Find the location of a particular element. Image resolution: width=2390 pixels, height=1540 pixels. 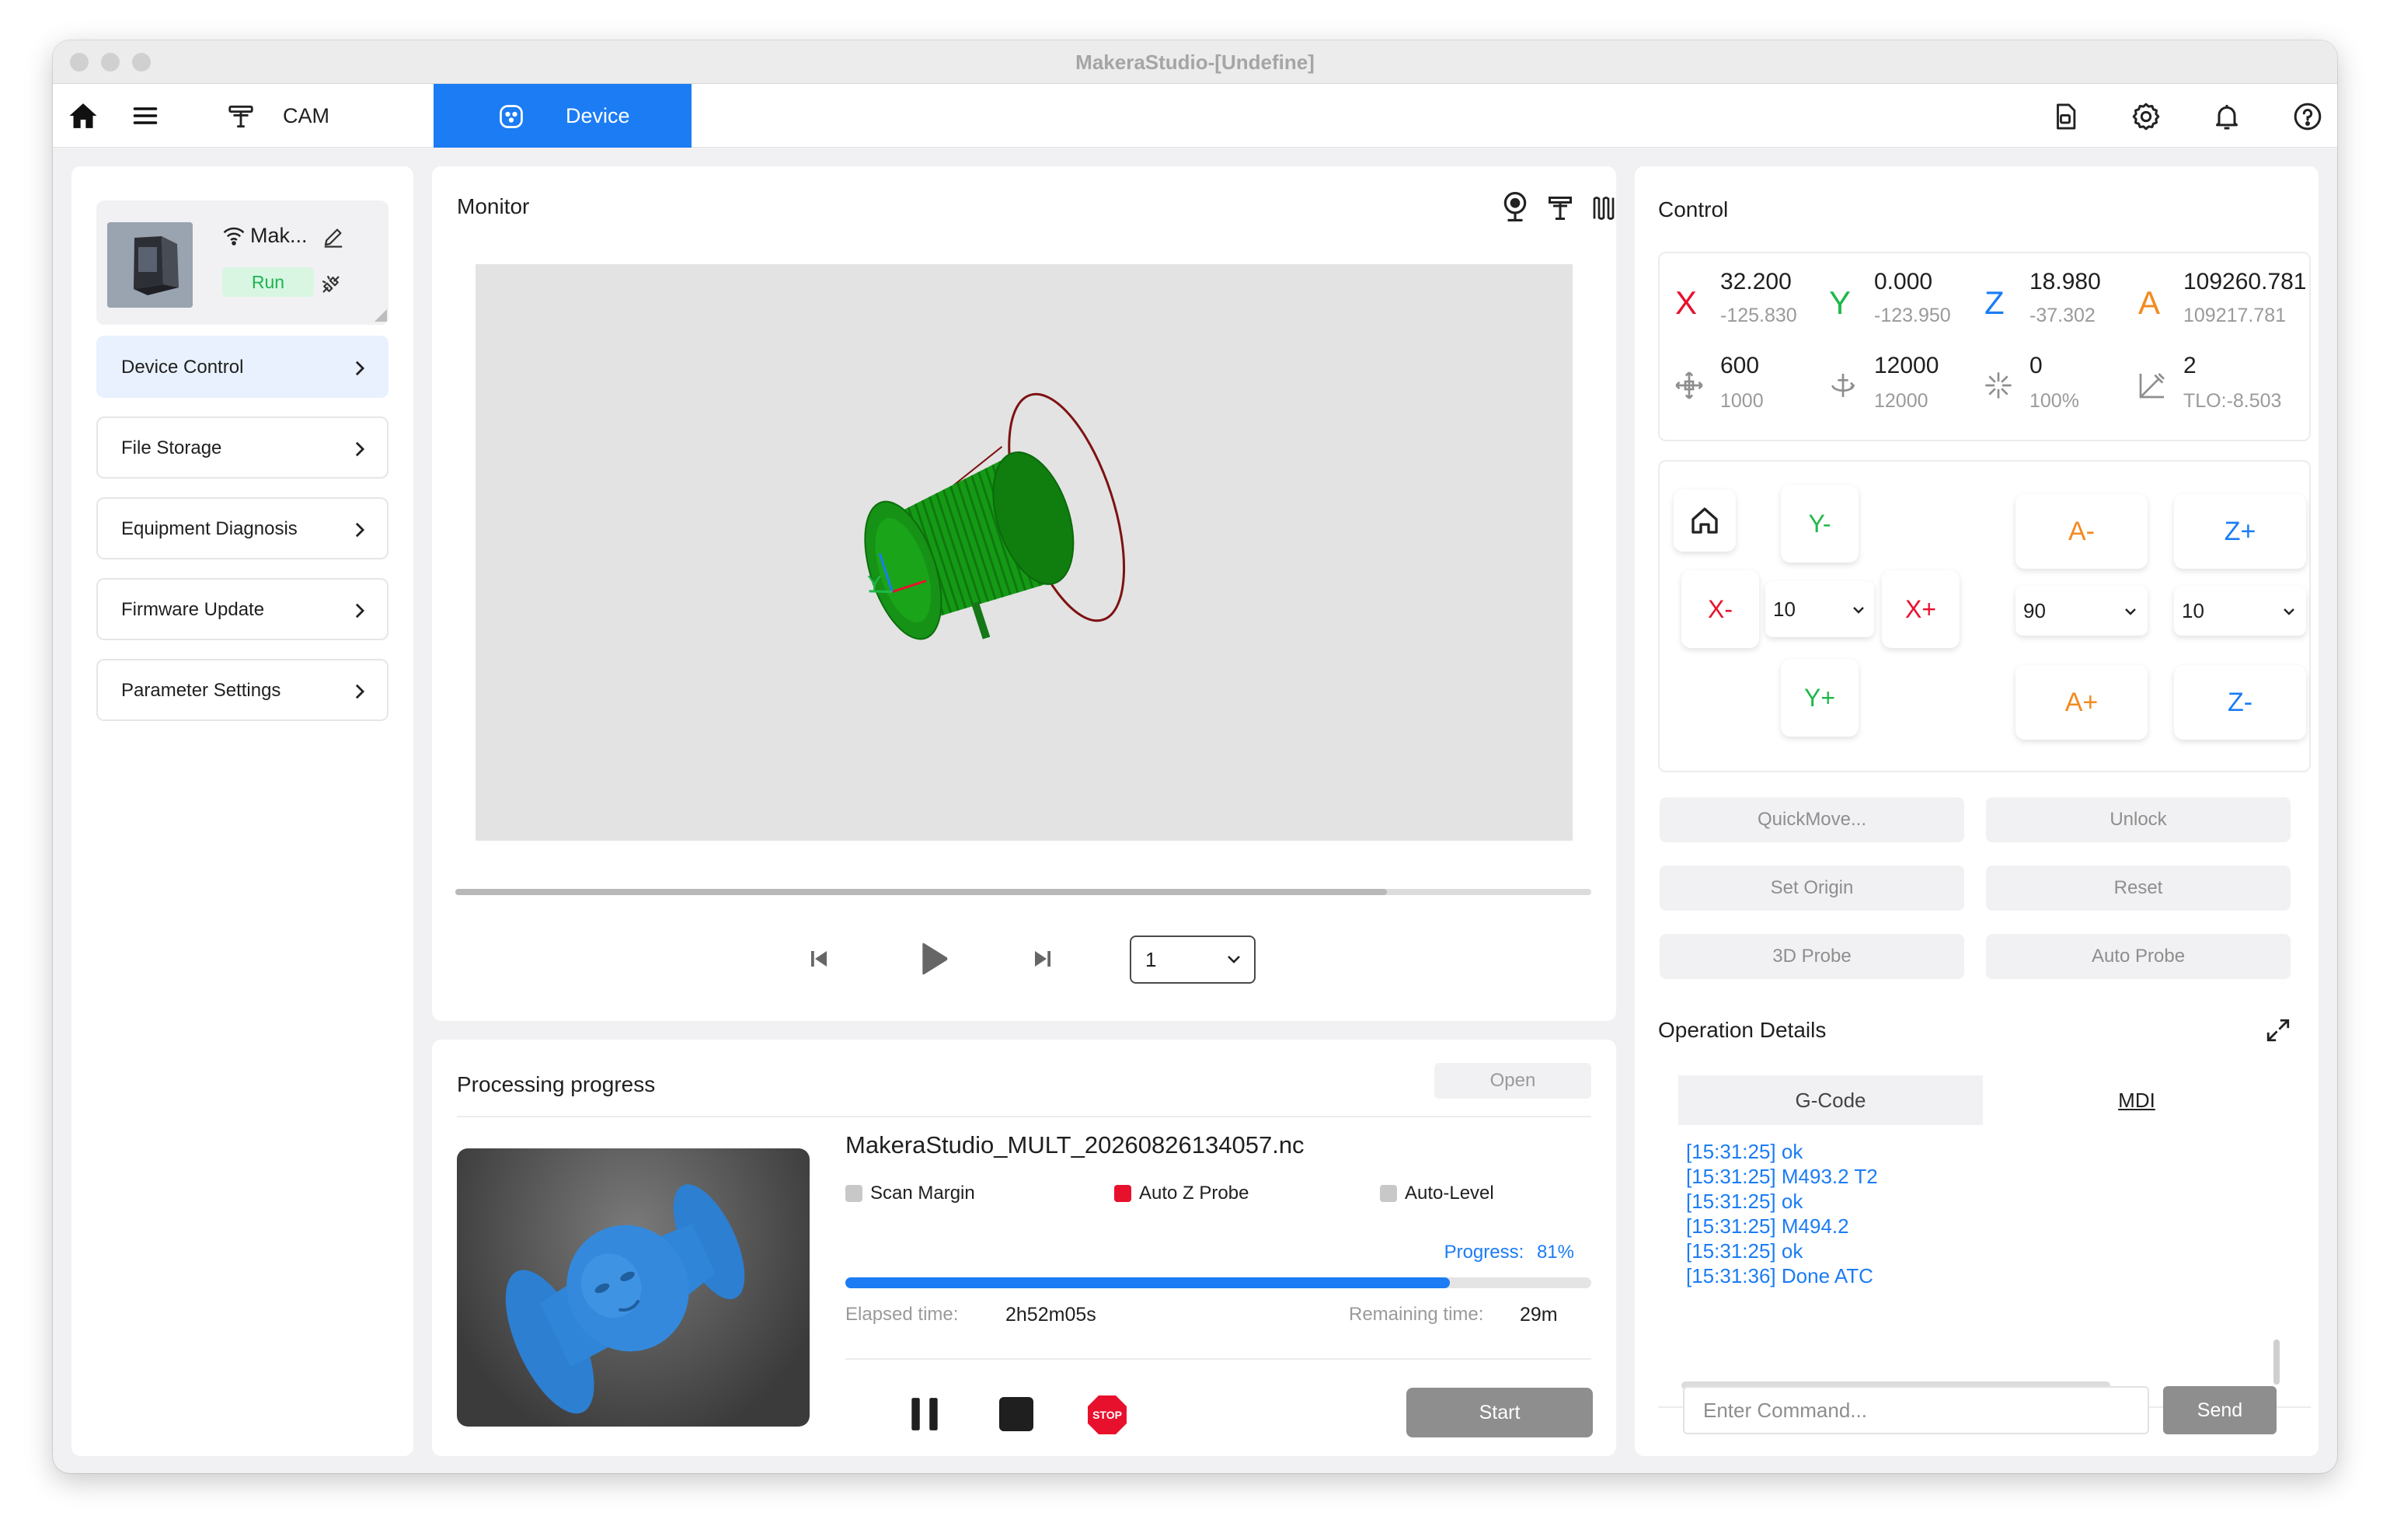

sidebar-item-equipment-diagnosis: Equipment Diagnosis is located at coordinates (242, 528).